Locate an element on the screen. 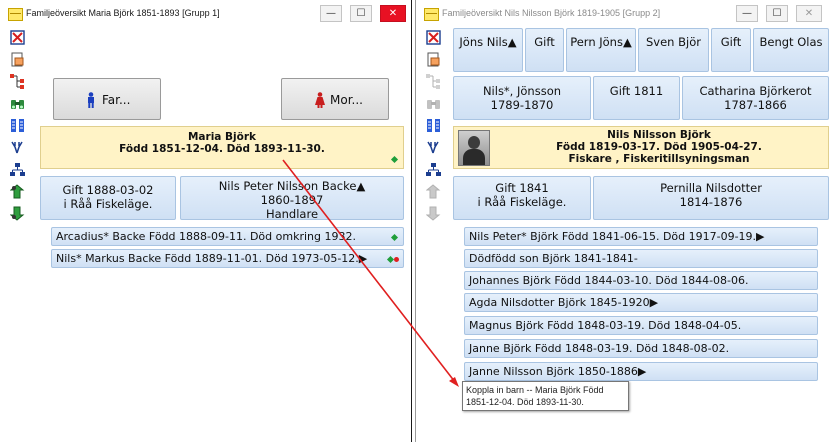 The height and width of the screenshot is (442, 830). child-item: Janne Nilsson Björk 1850-1886▶ is located at coordinates (641, 371).